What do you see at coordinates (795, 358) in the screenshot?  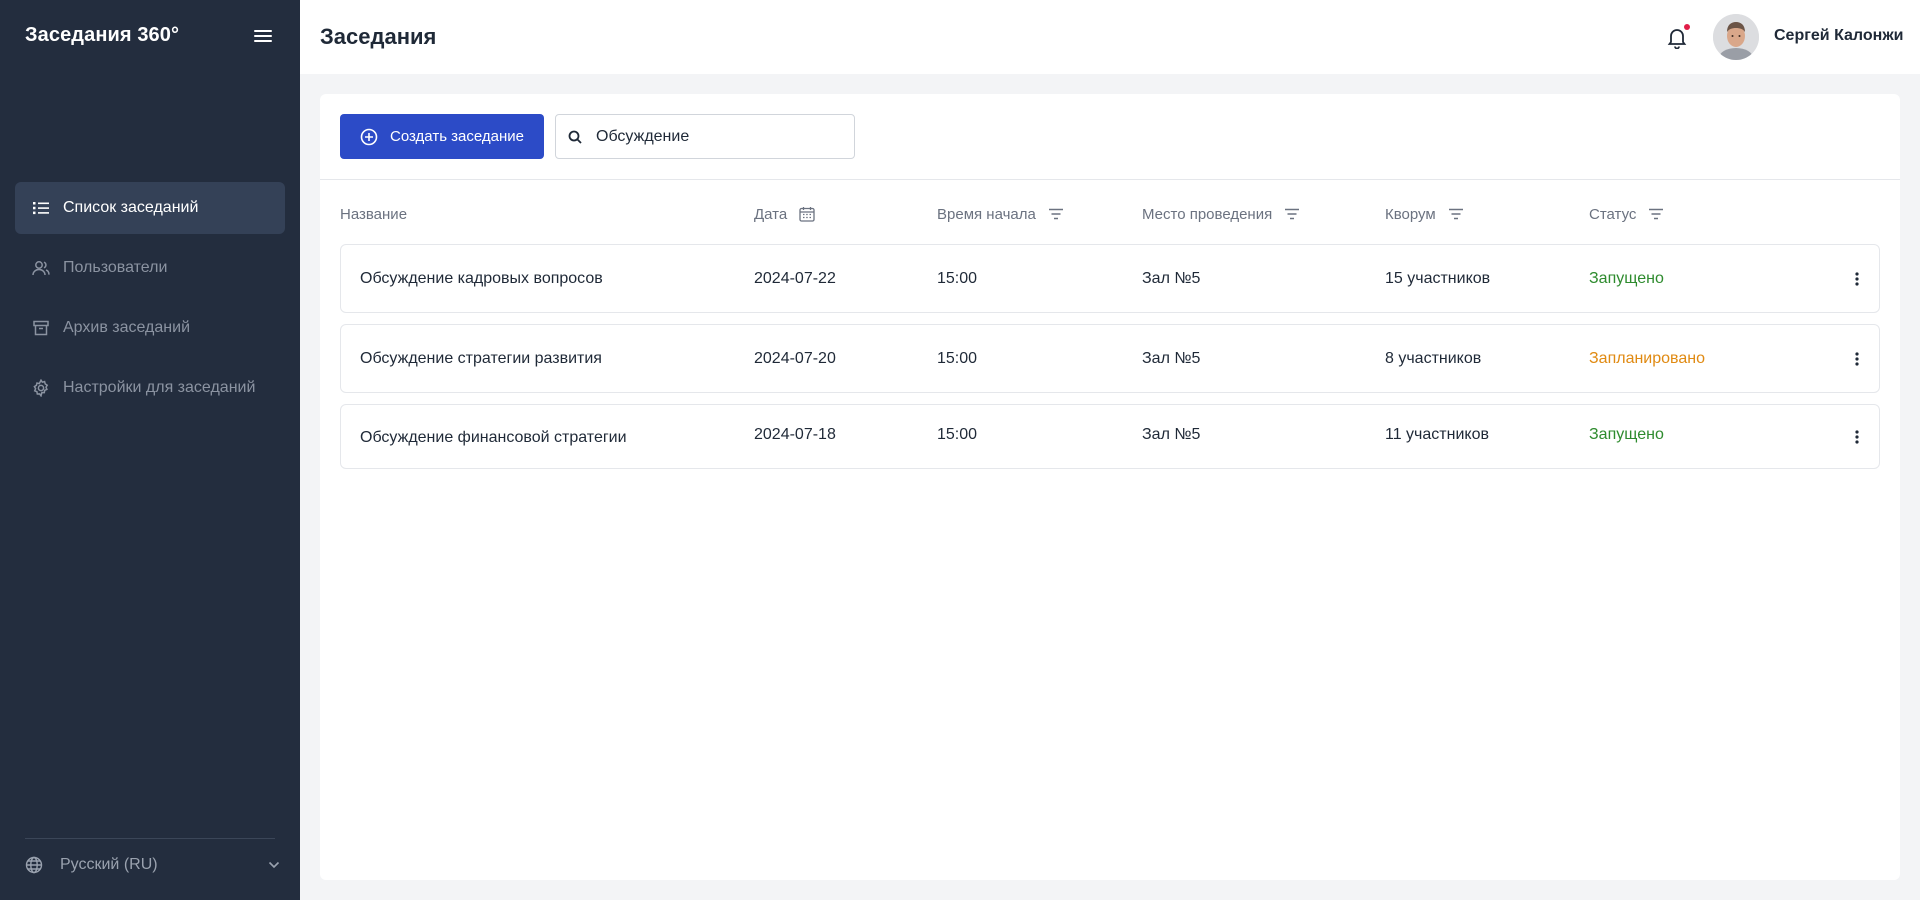 I see `meeting-date: 2024-07-20` at bounding box center [795, 358].